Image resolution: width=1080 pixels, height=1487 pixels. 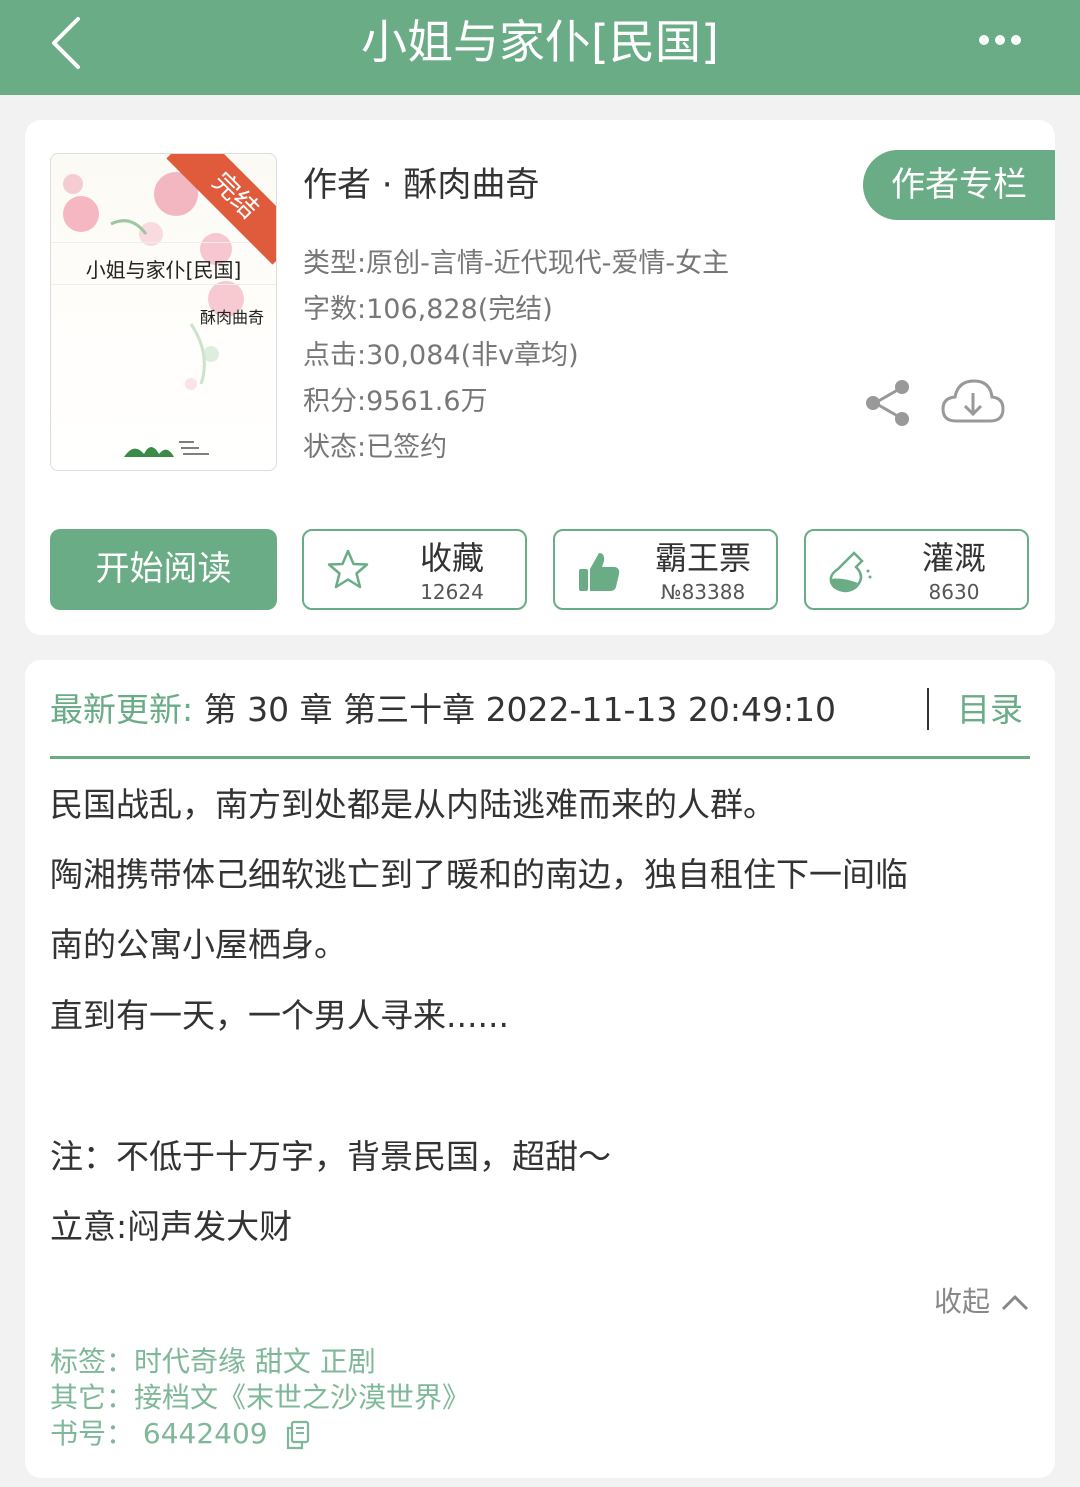 I want to click on favorite-button: 收藏 12624, so click(x=414, y=569).